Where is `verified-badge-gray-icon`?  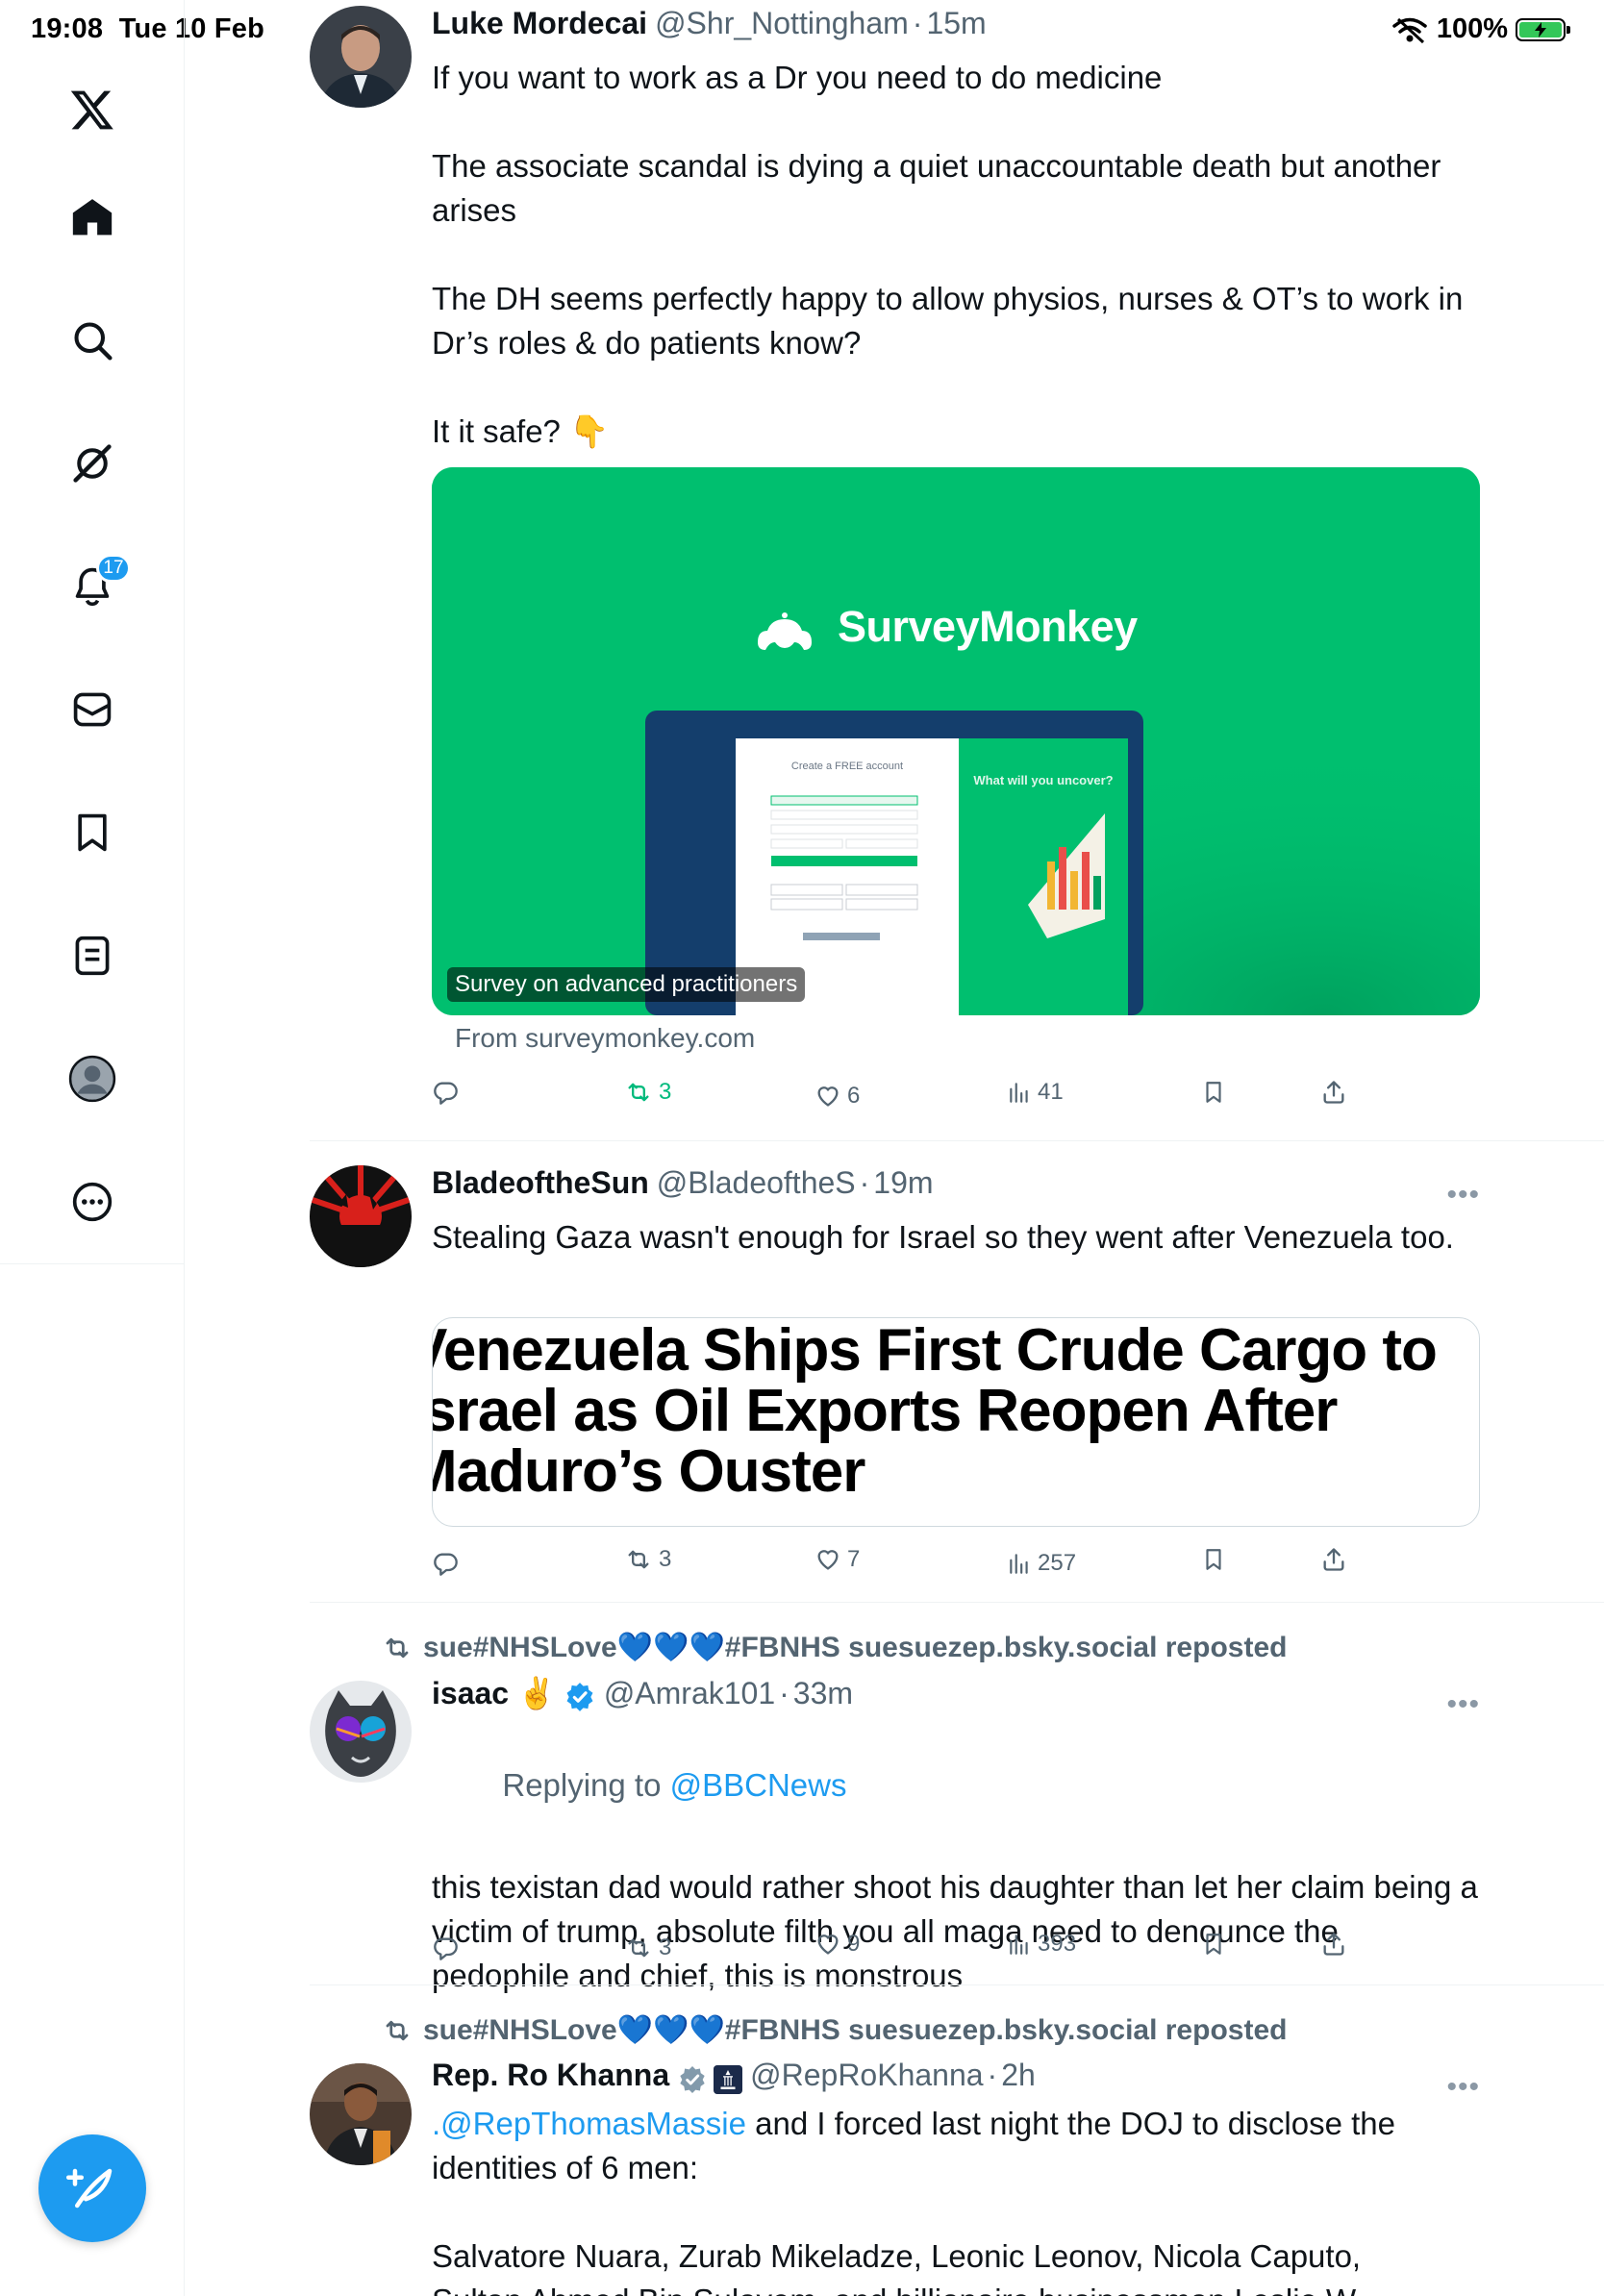
verified-badge-gray-icon is located at coordinates (692, 2079).